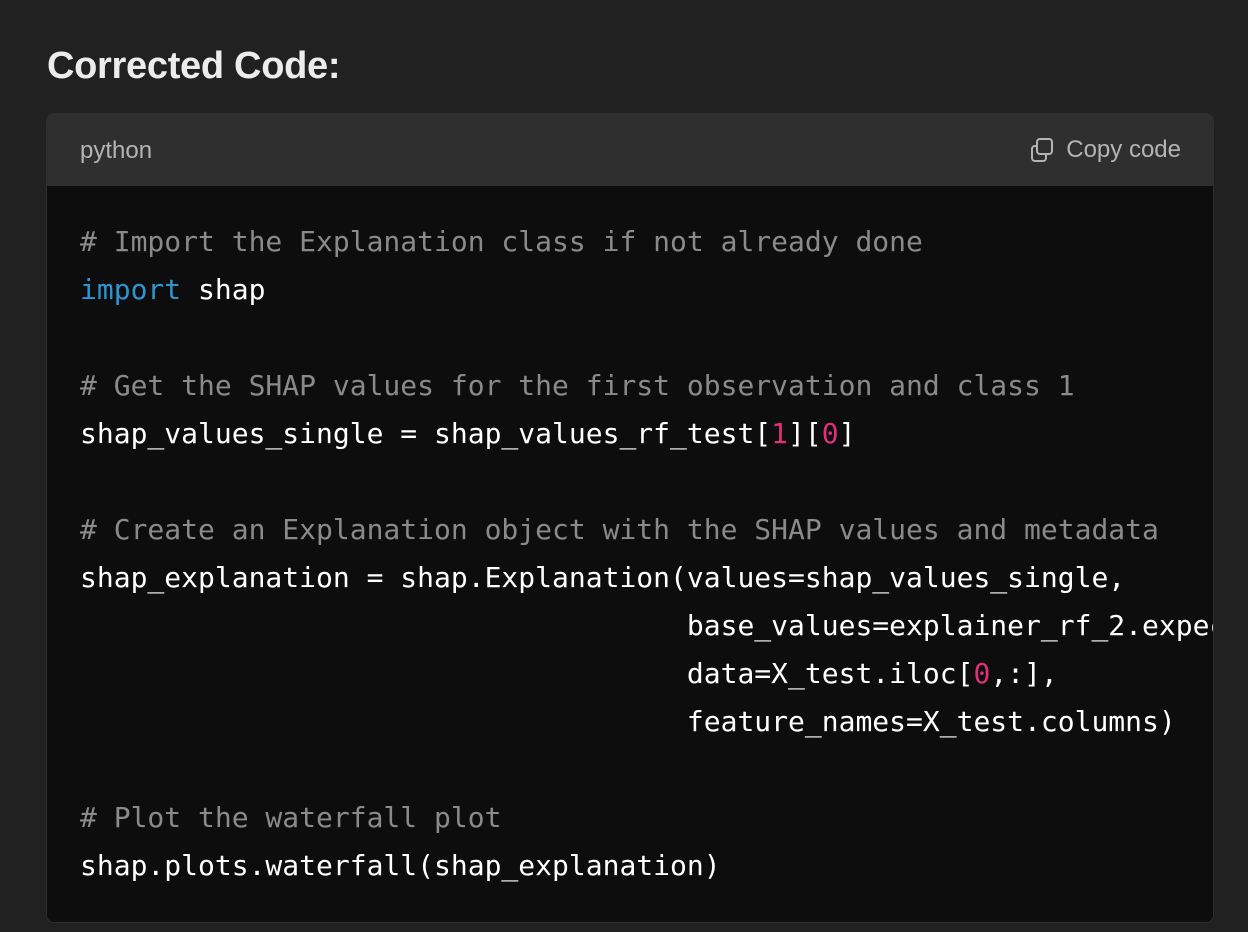  What do you see at coordinates (646, 290) in the screenshot?
I see `code-line: import shap` at bounding box center [646, 290].